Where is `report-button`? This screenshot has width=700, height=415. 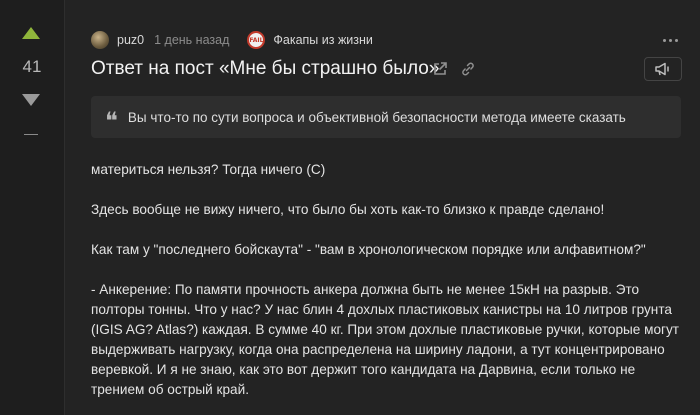 report-button is located at coordinates (663, 69).